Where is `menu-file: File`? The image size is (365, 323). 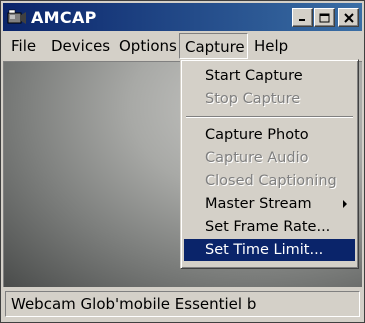
menu-file: File is located at coordinates (23, 46).